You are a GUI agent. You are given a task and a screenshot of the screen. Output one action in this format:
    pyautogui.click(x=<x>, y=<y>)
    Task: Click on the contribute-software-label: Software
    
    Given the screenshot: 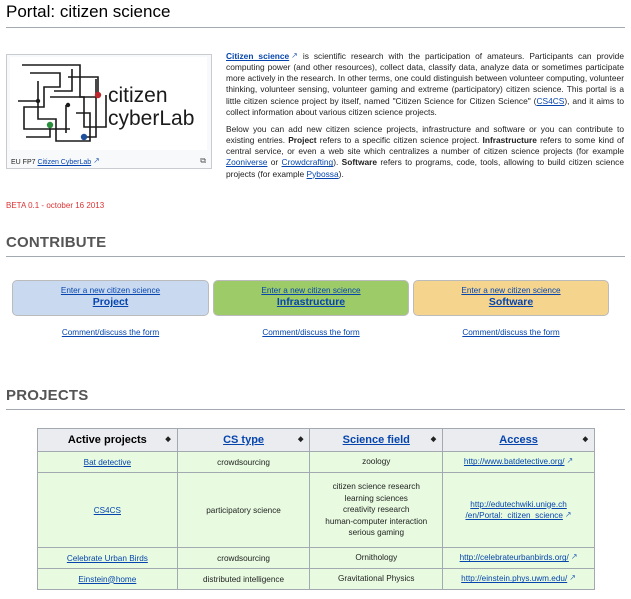 What is the action you would take?
    pyautogui.click(x=511, y=302)
    